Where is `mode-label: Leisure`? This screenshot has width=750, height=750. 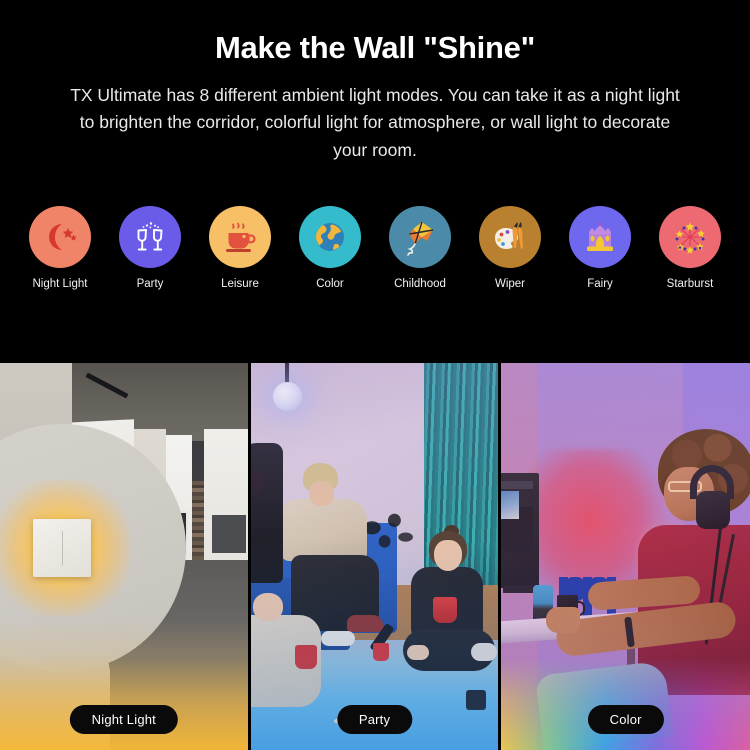 mode-label: Leisure is located at coordinates (240, 284).